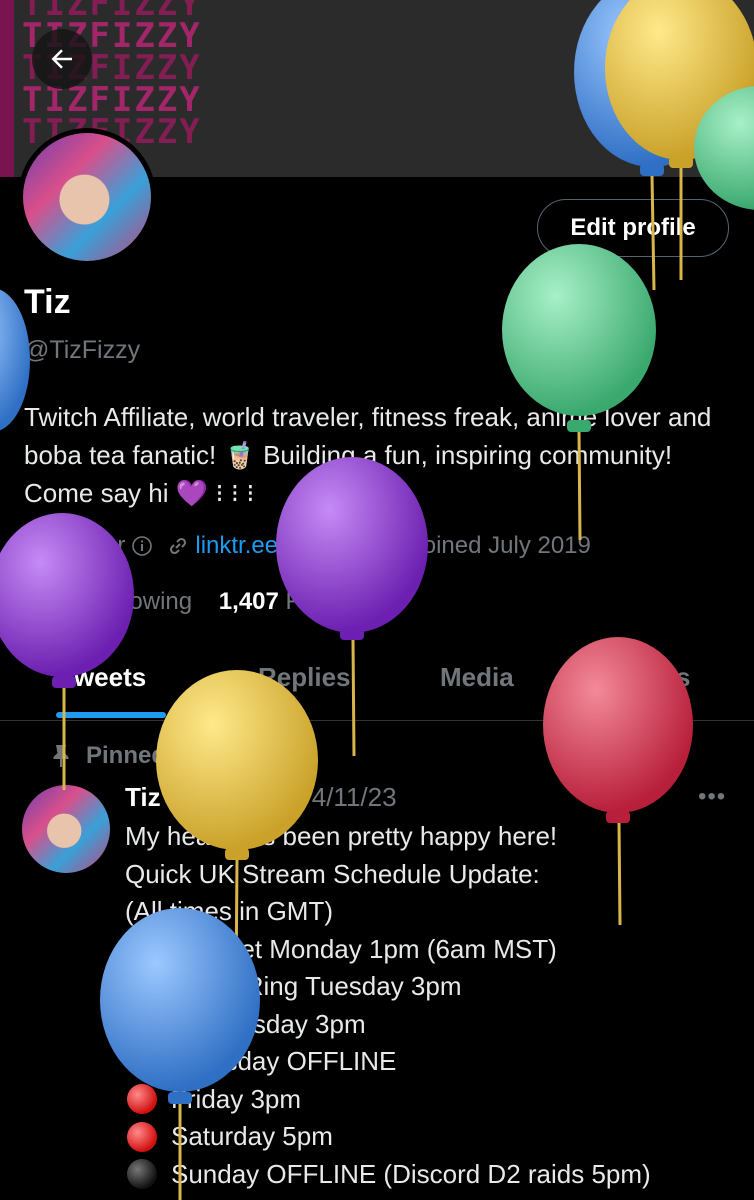  I want to click on search-icon, so click(610, 59).